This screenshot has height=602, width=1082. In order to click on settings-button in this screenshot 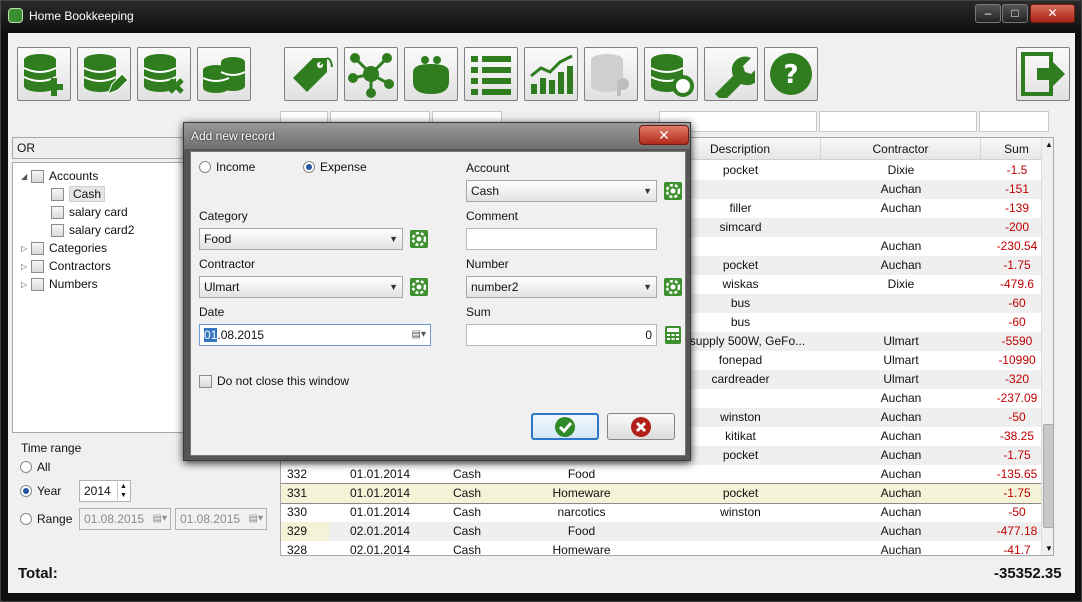, I will do `click(731, 74)`.